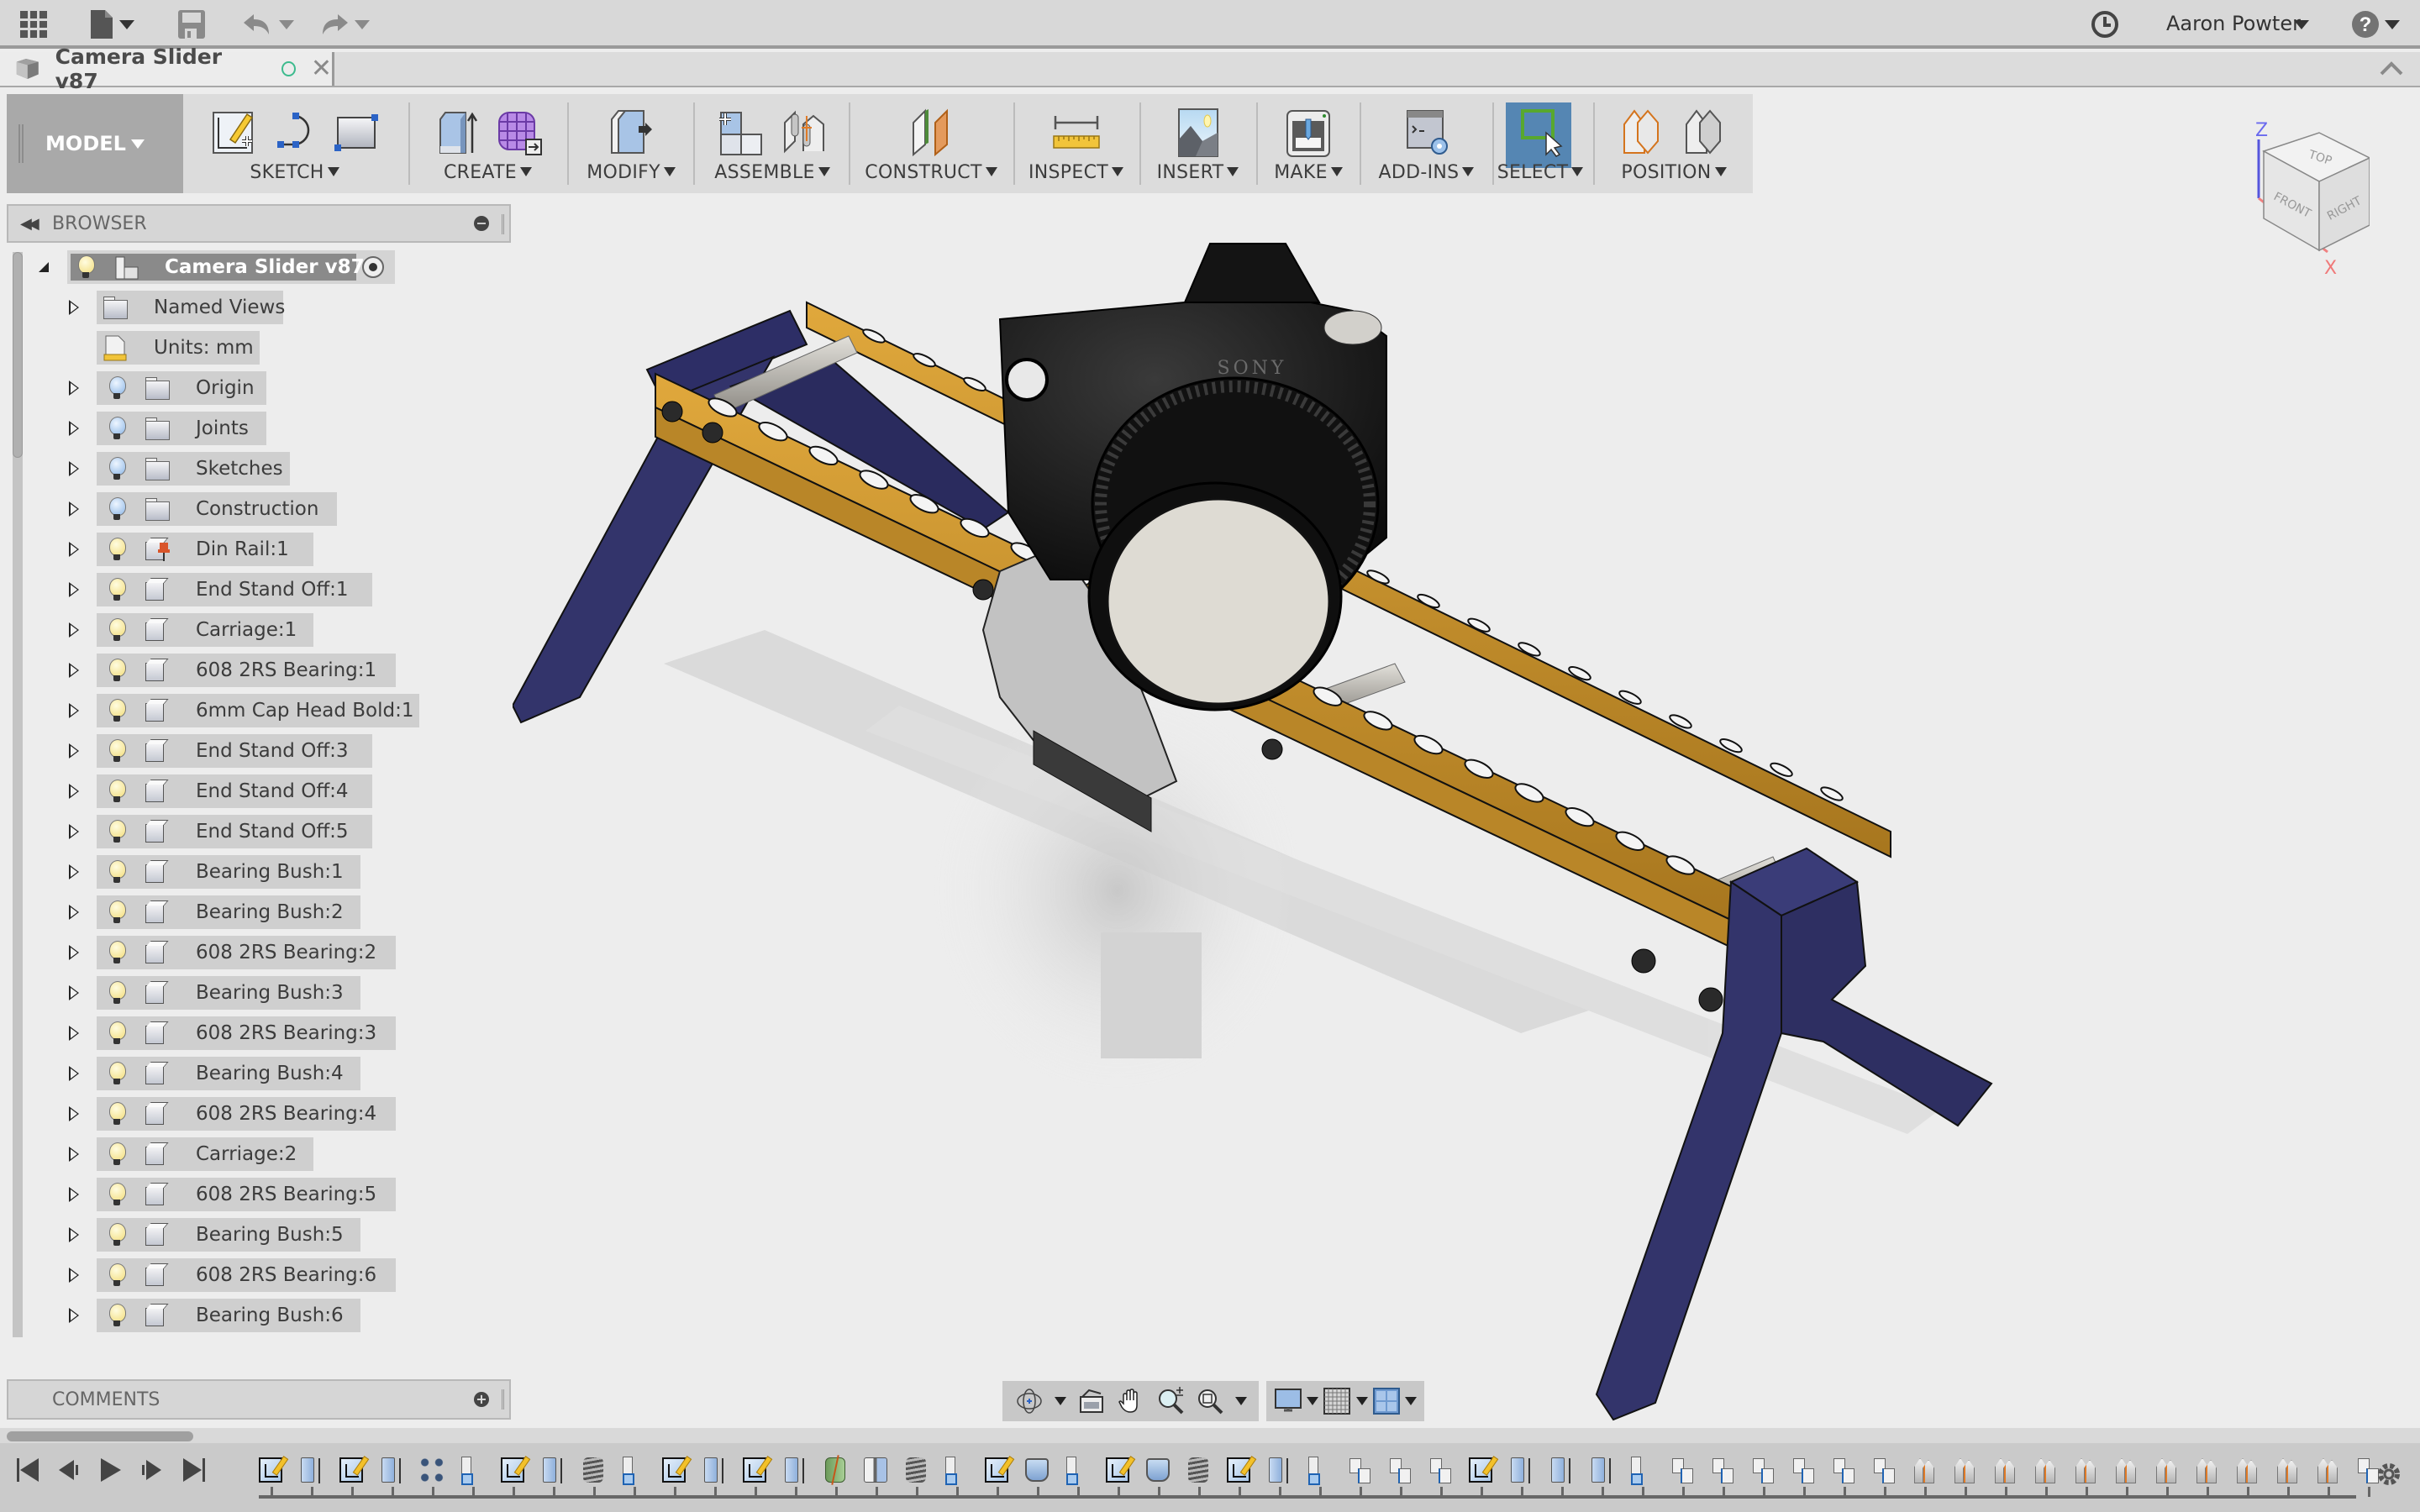 The width and height of the screenshot is (2420, 1512). What do you see at coordinates (1198, 133) in the screenshot?
I see `insert-image-icon` at bounding box center [1198, 133].